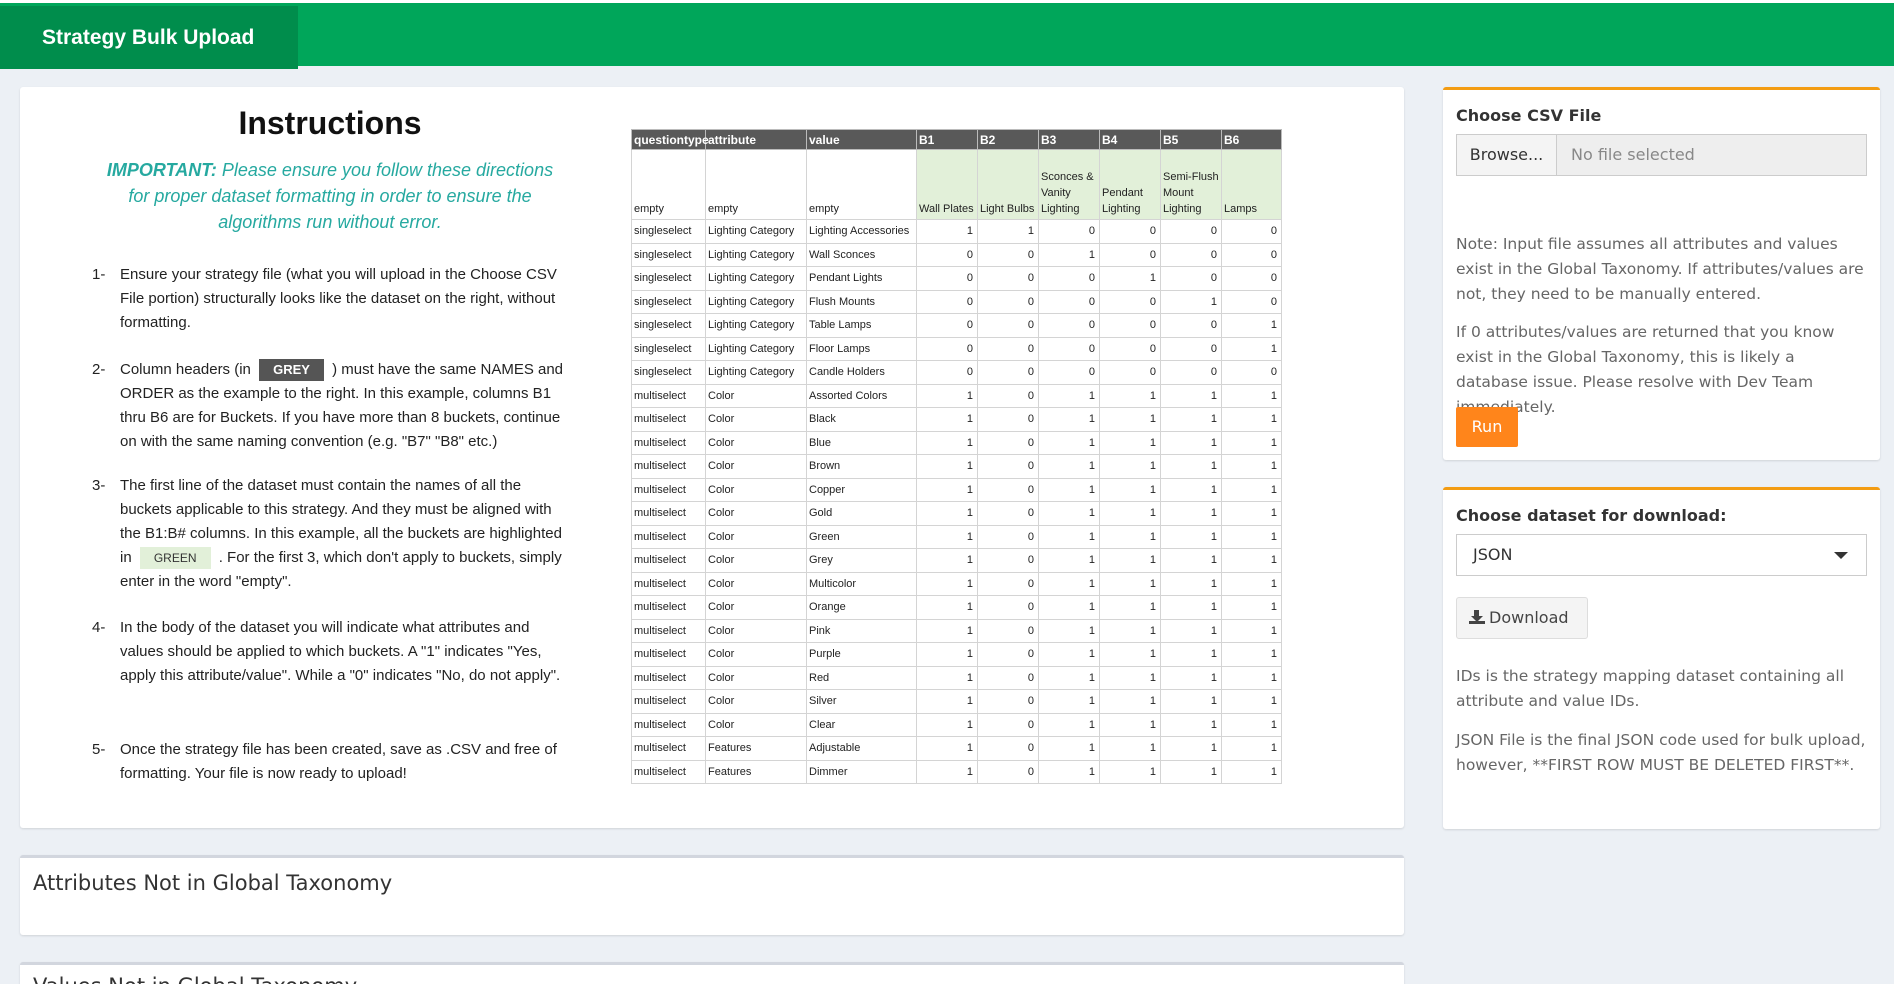  I want to click on table-cell: Flush Mounts, so click(861, 301).